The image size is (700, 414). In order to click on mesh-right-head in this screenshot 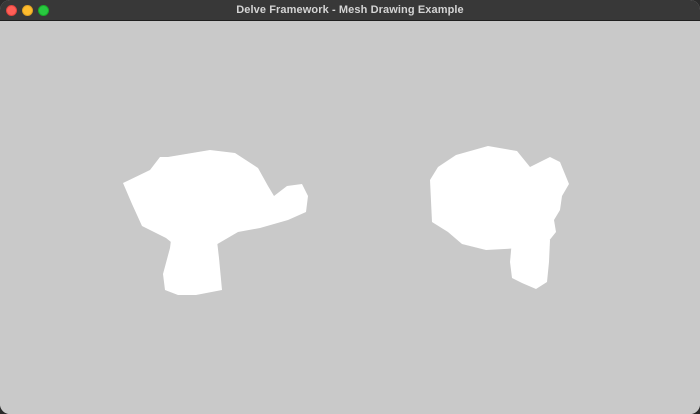, I will do `click(499, 198)`.